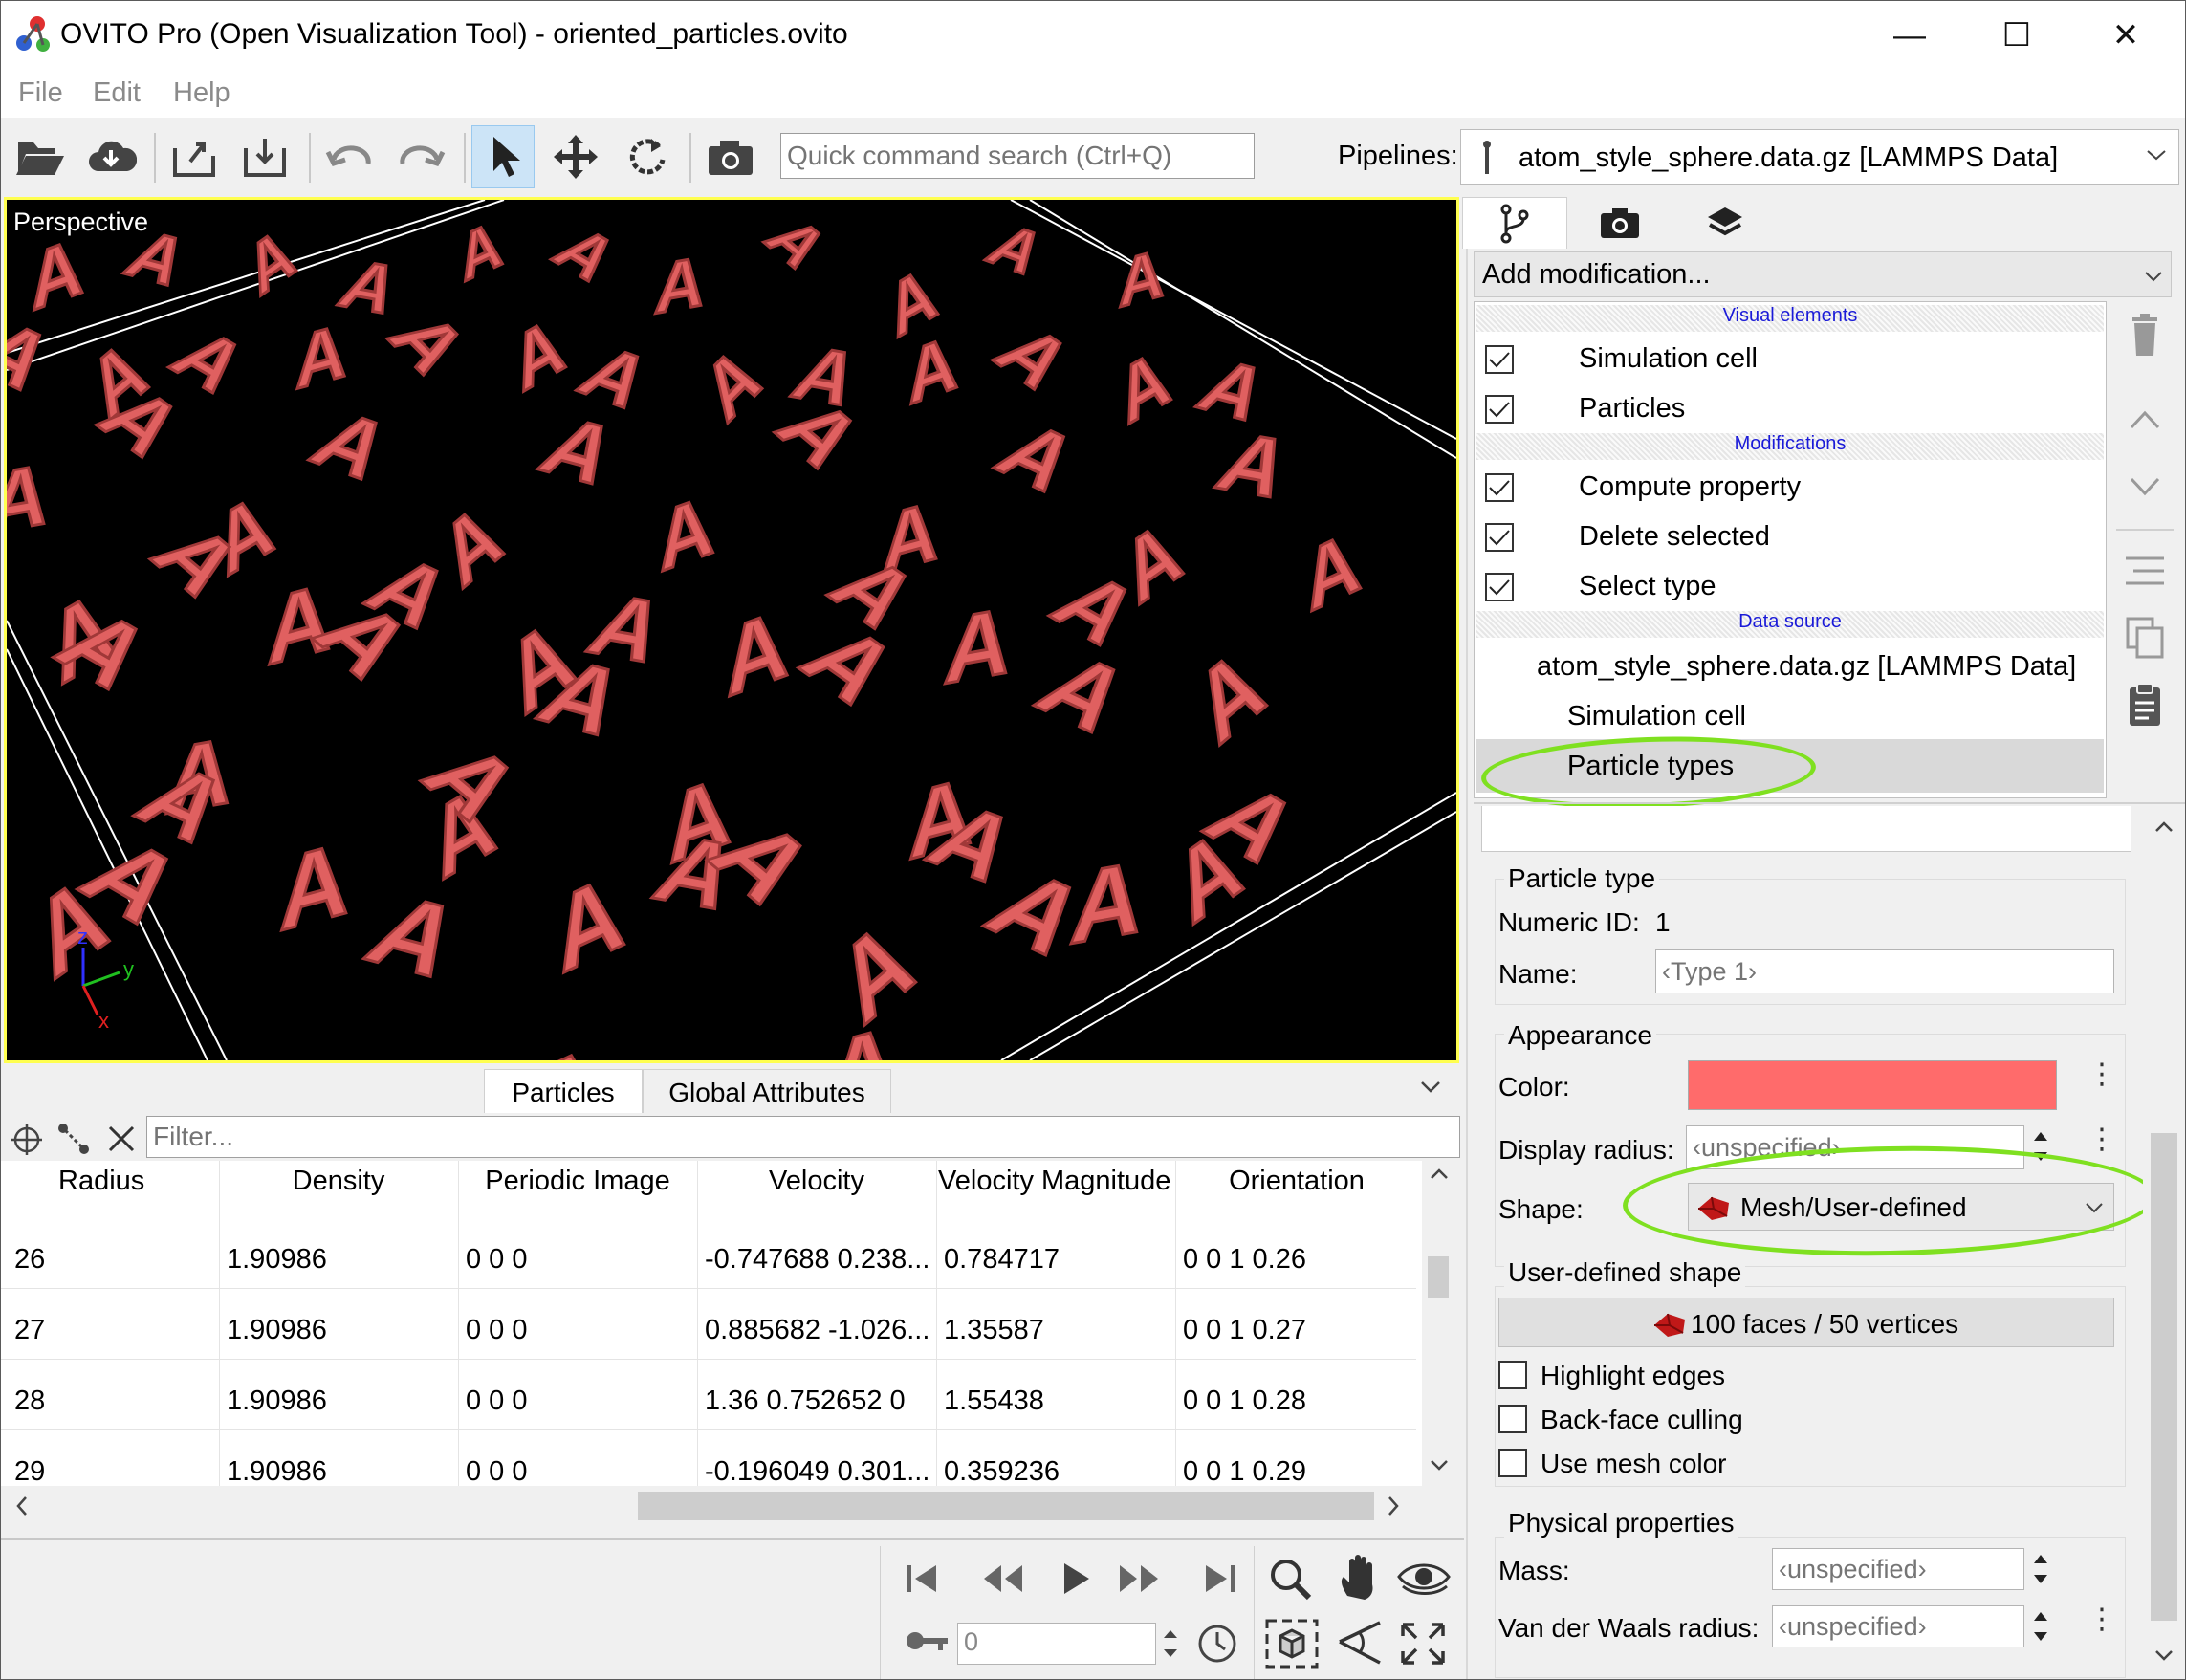  Describe the element at coordinates (1647, 586) in the screenshot. I see `pipeline-item-select-type: Select type` at that location.